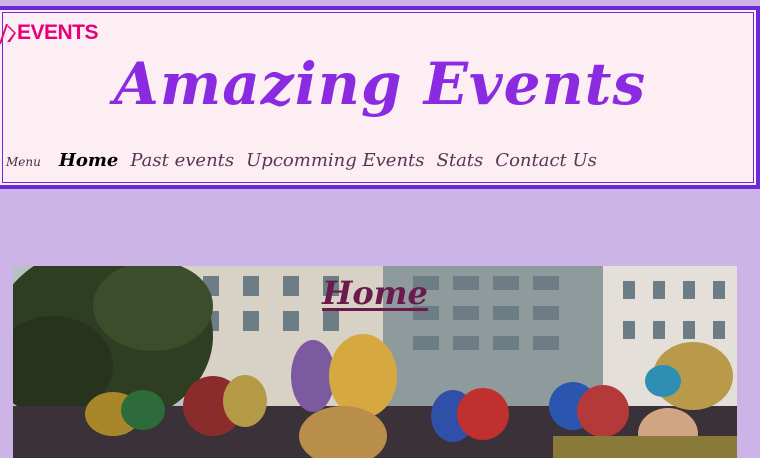  Describe the element at coordinates (23, 162) in the screenshot. I see `menu-label: Menu` at that location.